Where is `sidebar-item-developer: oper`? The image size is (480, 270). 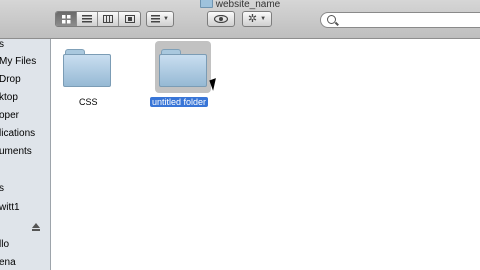
sidebar-item-developer: oper is located at coordinates (9, 115).